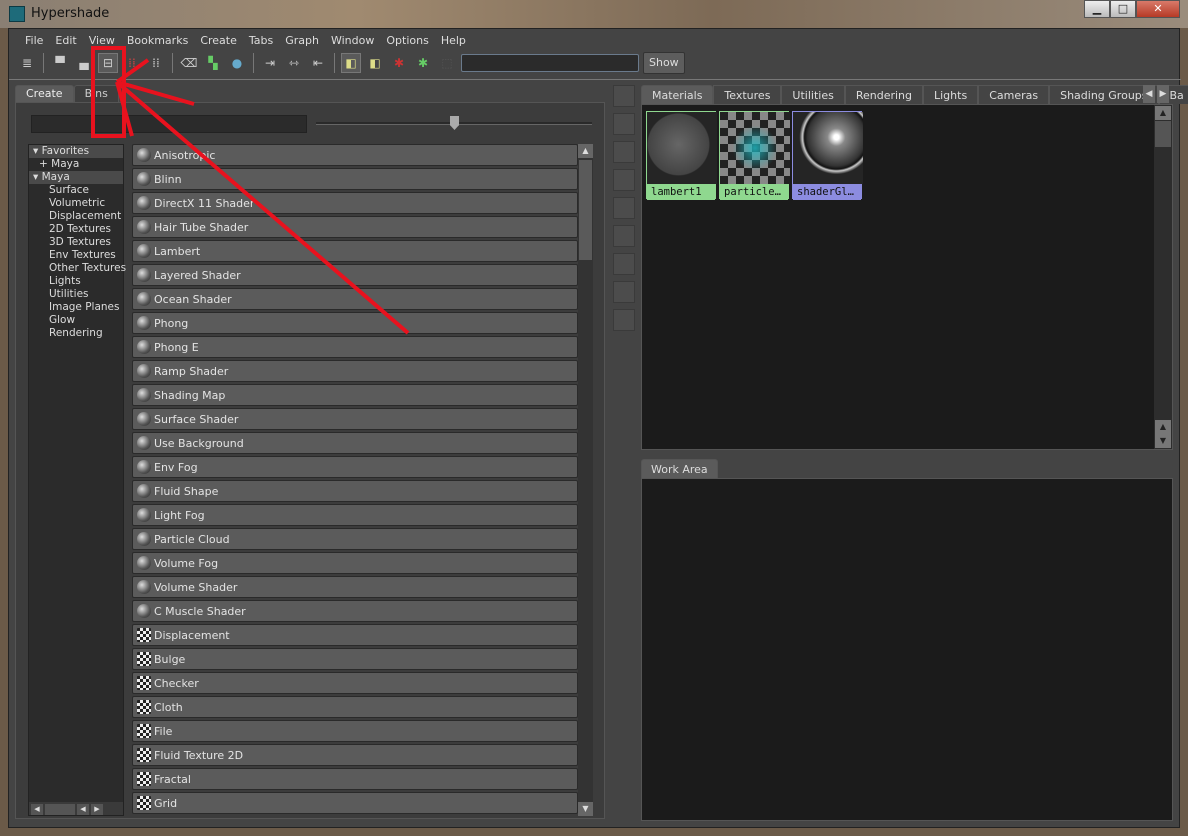  Describe the element at coordinates (270, 63) in the screenshot. I see `input-connections-icon: ⇥` at that location.